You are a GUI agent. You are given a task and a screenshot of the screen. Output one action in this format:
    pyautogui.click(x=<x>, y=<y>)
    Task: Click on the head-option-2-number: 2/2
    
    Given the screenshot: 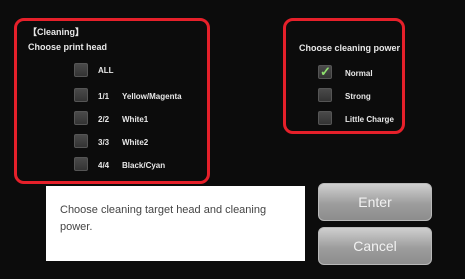 What is the action you would take?
    pyautogui.click(x=104, y=119)
    